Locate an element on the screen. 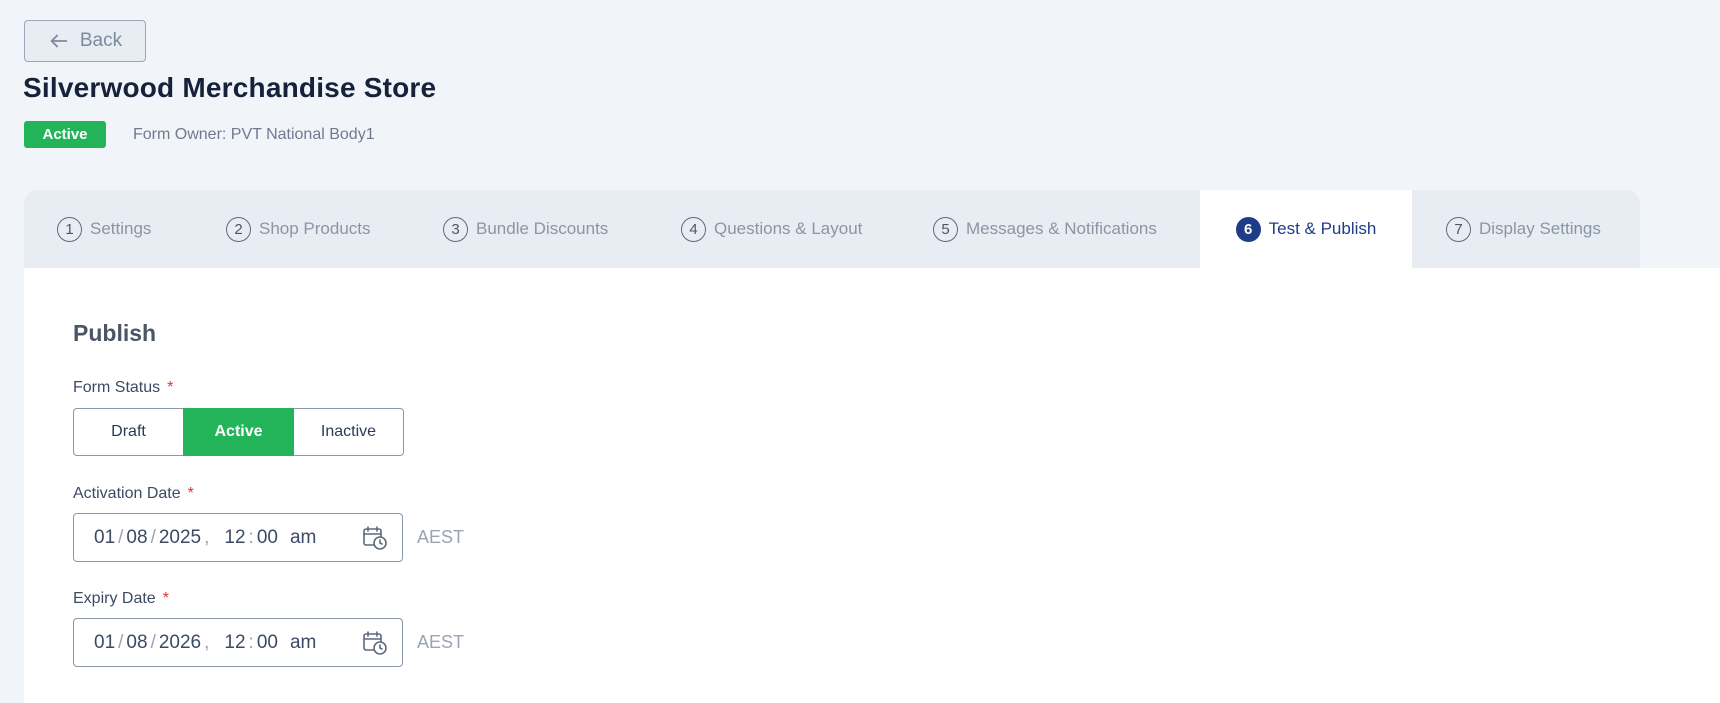 The image size is (1720, 703). step-number: 4 is located at coordinates (693, 229).